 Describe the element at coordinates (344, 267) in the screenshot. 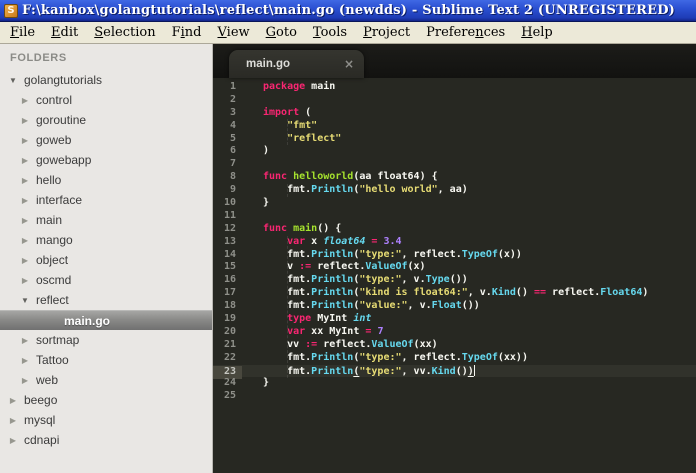

I see `code-text: v := reflect.ValueOf(x)` at that location.